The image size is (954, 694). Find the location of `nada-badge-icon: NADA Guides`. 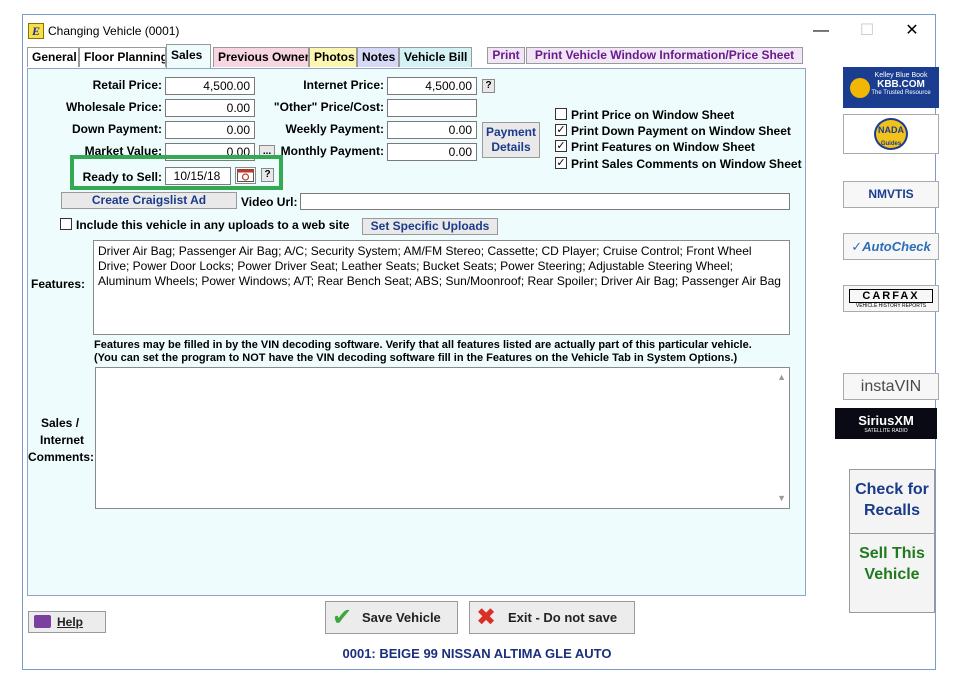

nada-badge-icon: NADA Guides is located at coordinates (891, 134).